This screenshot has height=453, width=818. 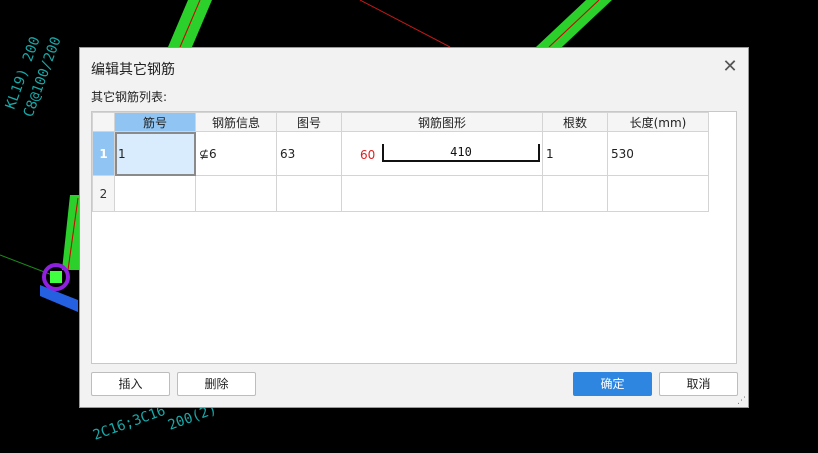 I want to click on cell-bar-no: 1, so click(x=155, y=153).